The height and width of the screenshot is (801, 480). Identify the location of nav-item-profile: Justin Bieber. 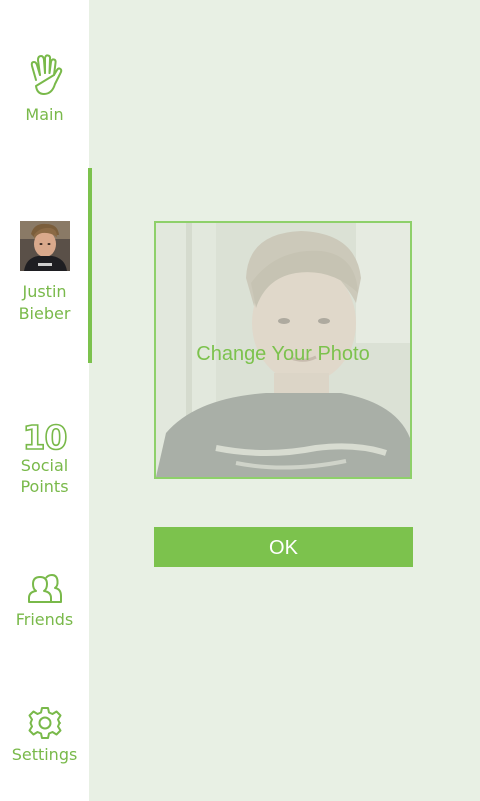
(44, 272).